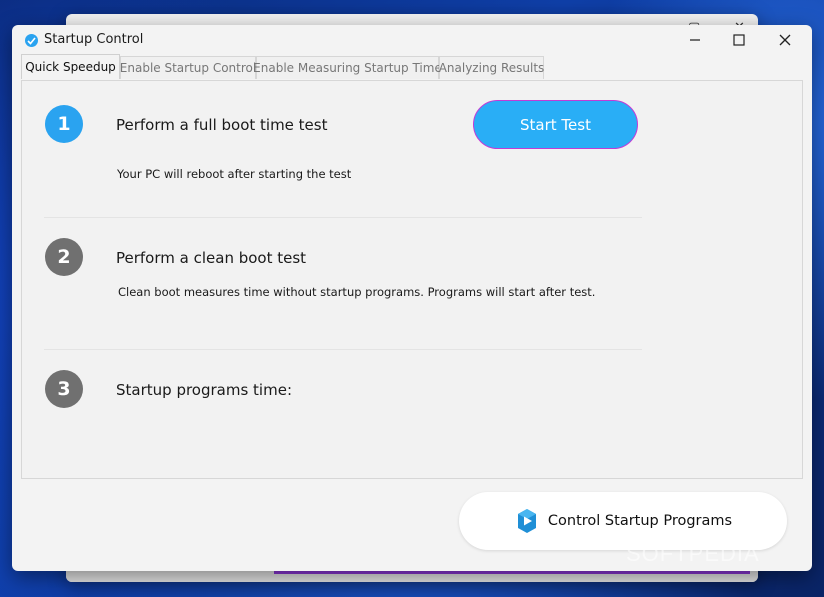 The image size is (824, 597). What do you see at coordinates (188, 67) in the screenshot?
I see `tab-enable-startup-control: Enable Startup Control` at bounding box center [188, 67].